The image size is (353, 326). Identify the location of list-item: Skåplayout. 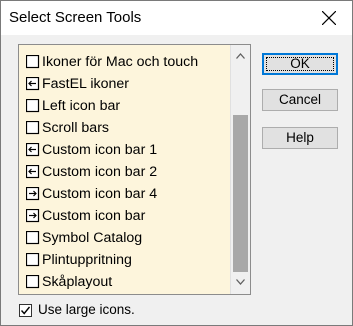
(125, 283).